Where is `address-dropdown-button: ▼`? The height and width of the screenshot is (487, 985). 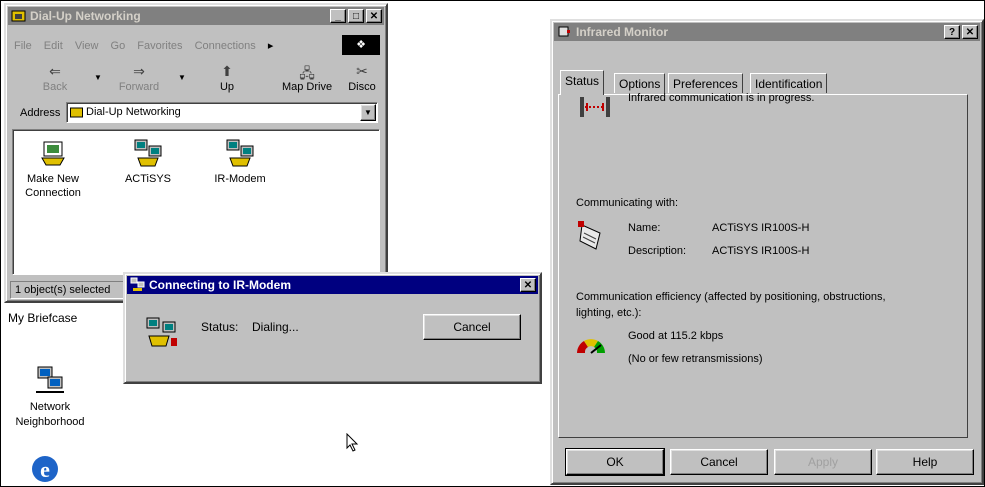 address-dropdown-button: ▼ is located at coordinates (368, 112).